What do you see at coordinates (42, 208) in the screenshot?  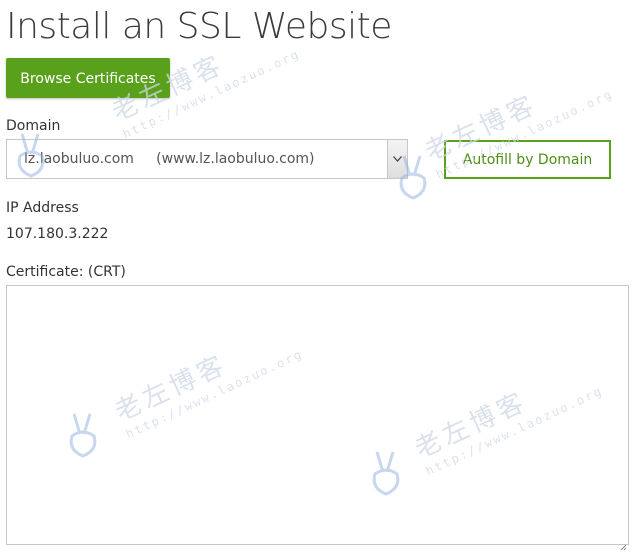 I see `ip-address-label: IP Address` at bounding box center [42, 208].